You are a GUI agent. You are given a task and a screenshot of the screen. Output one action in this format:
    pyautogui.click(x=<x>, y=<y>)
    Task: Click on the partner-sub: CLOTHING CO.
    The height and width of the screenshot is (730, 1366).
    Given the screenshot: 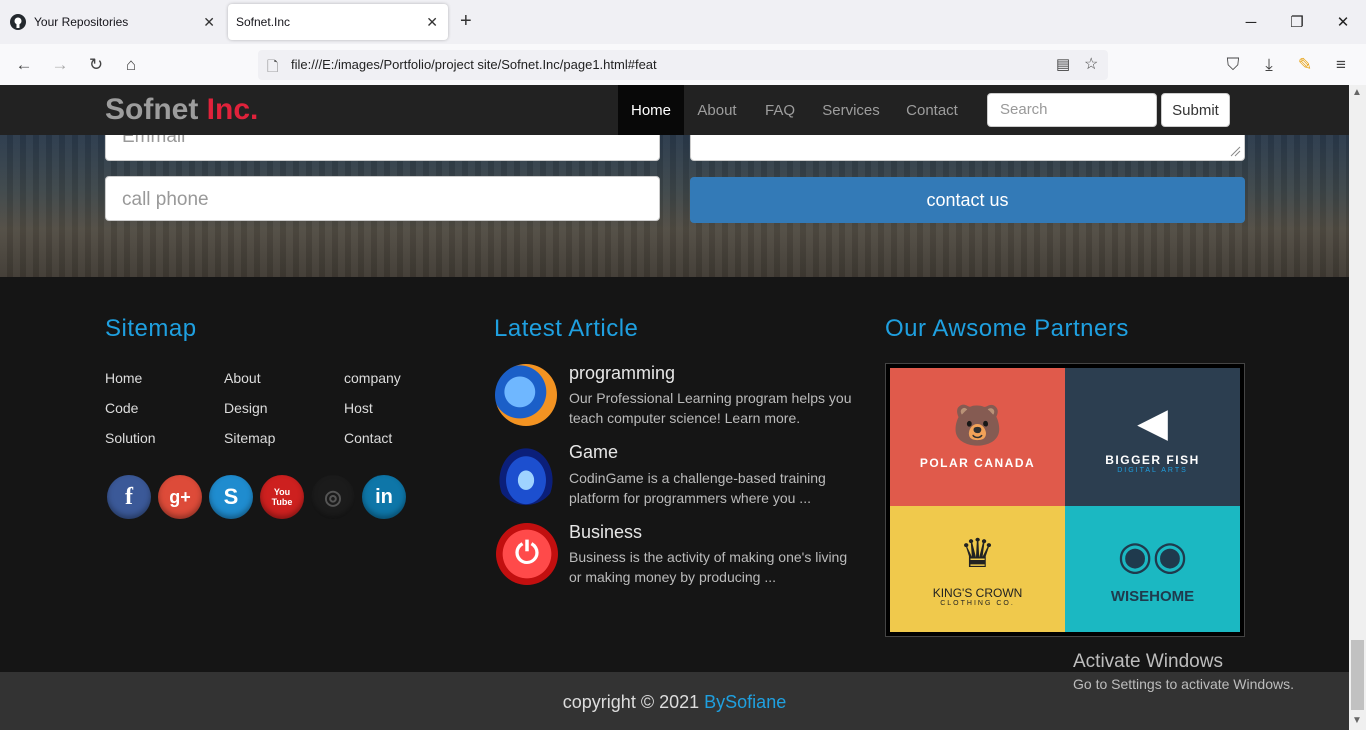 What is the action you would take?
    pyautogui.click(x=977, y=603)
    